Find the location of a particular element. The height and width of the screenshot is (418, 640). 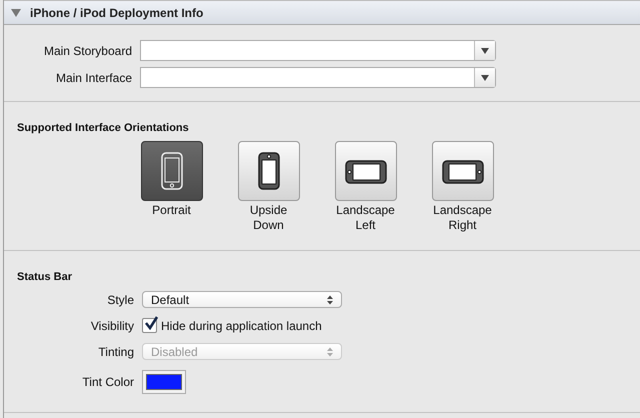

field-label: Tinting is located at coordinates (116, 351).